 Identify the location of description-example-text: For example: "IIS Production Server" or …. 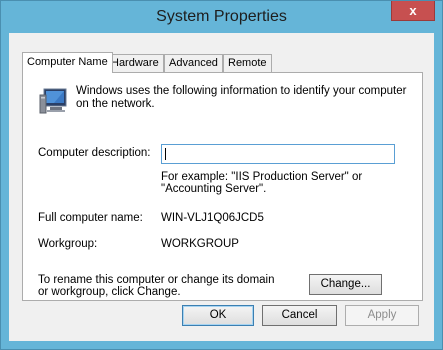
(262, 183).